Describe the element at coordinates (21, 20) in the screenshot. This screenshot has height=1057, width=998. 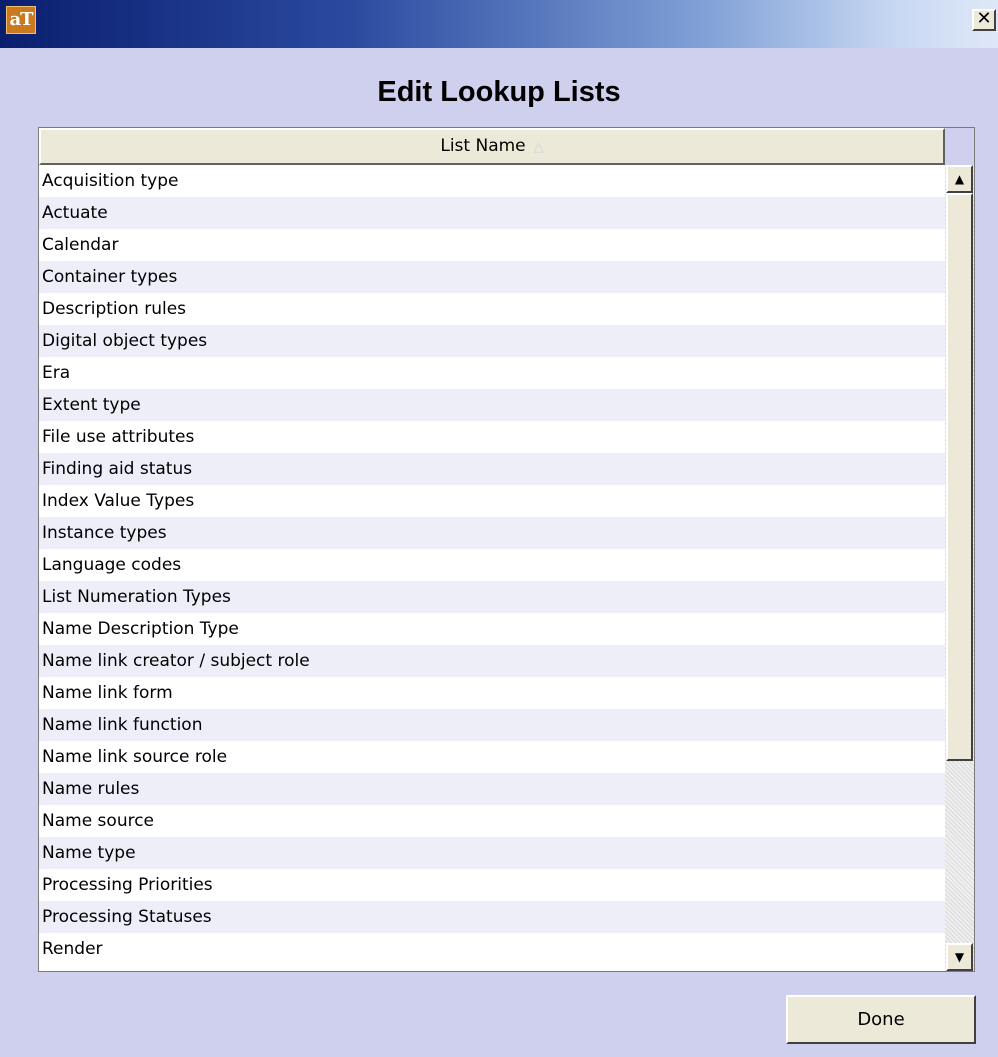
I see `app-icon: aT` at that location.